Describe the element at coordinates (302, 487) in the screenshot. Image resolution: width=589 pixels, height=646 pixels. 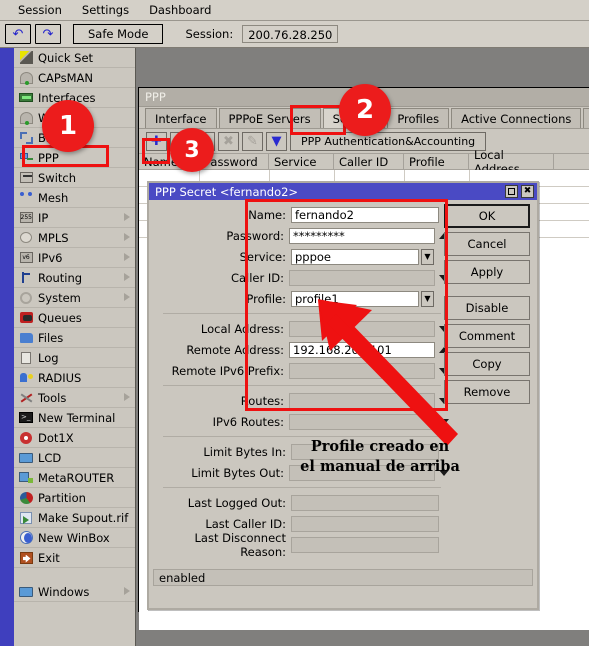
I see `form-divider` at that location.